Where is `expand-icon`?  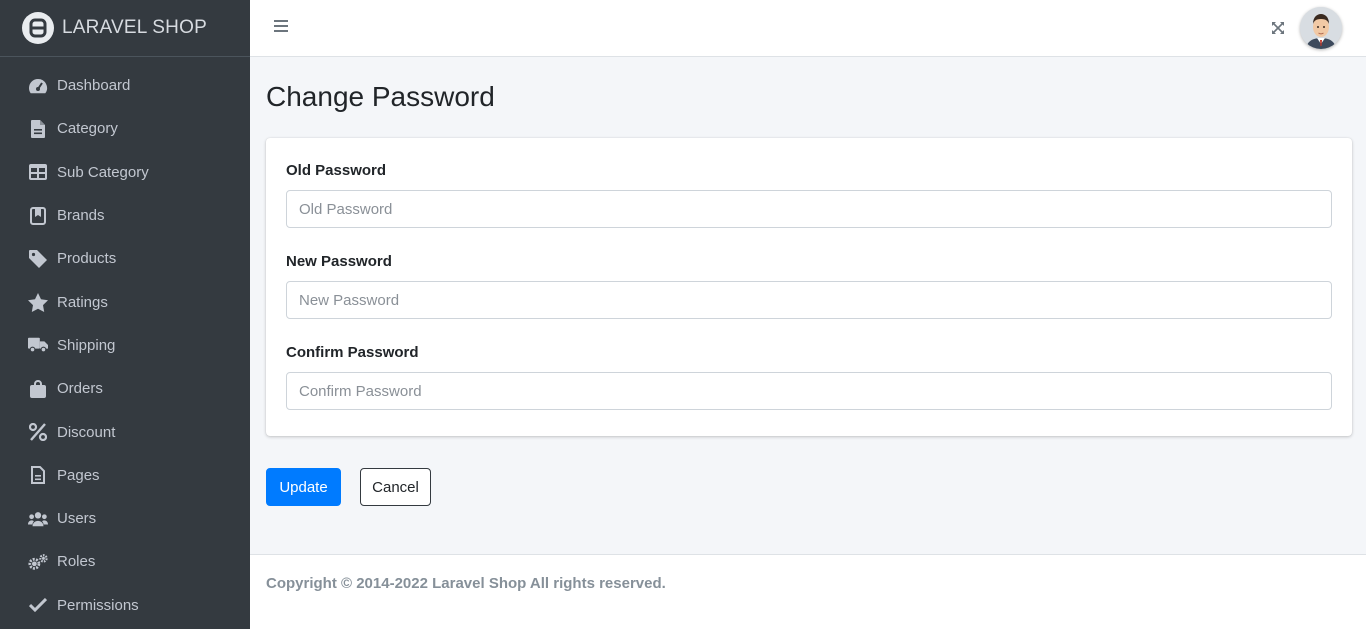
expand-icon is located at coordinates (1278, 28).